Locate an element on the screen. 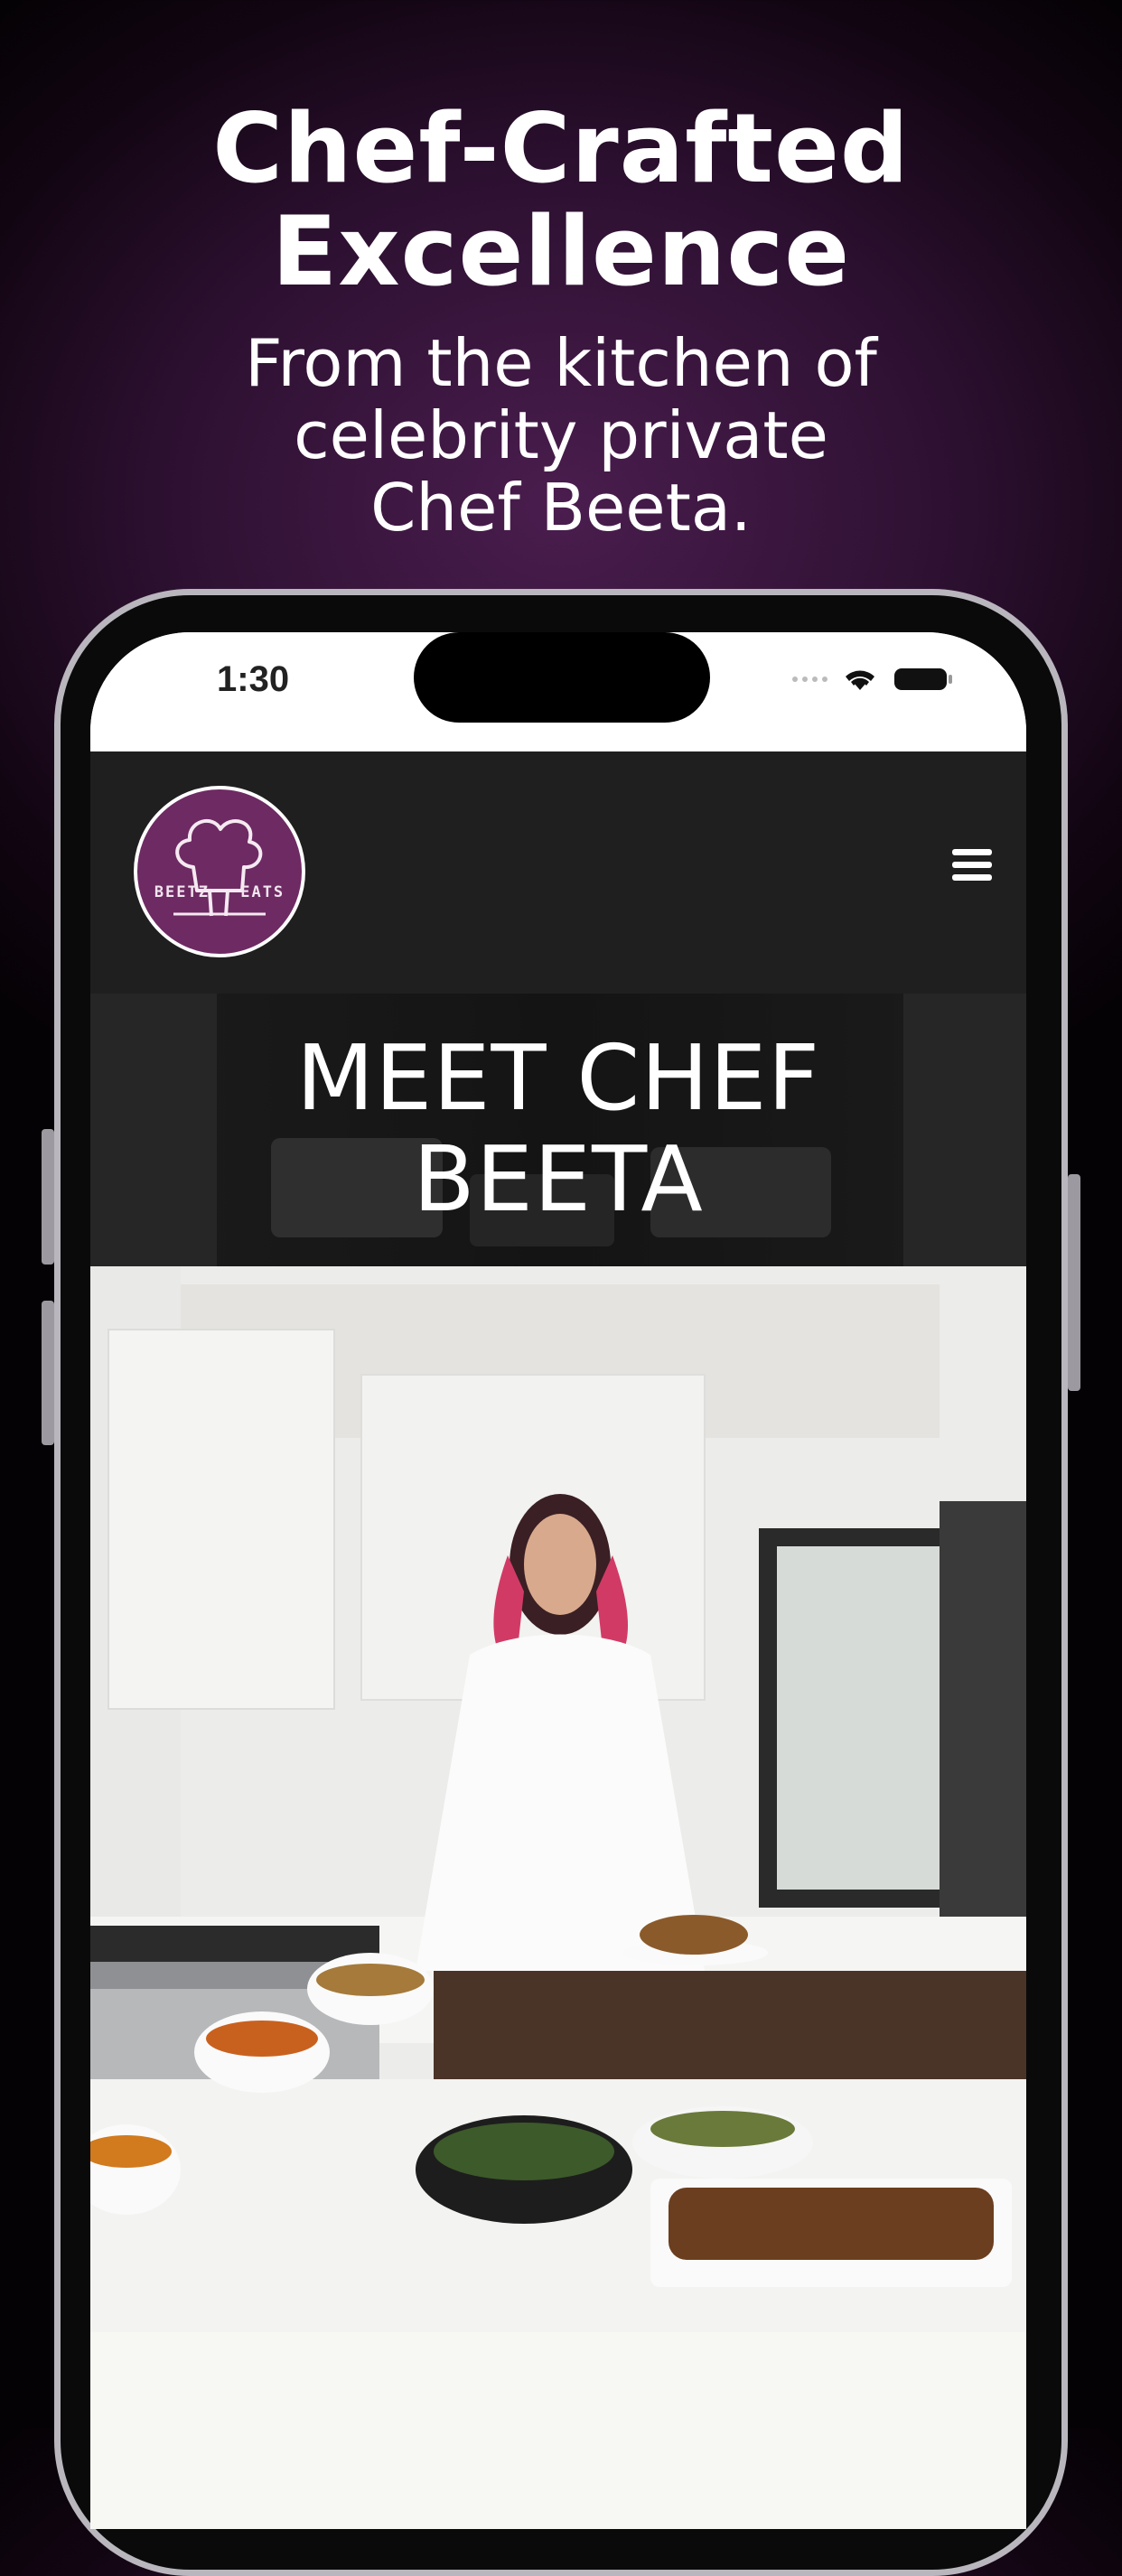 Image resolution: width=1122 pixels, height=2576 pixels. status-bar: 1:30 is located at coordinates (558, 691).